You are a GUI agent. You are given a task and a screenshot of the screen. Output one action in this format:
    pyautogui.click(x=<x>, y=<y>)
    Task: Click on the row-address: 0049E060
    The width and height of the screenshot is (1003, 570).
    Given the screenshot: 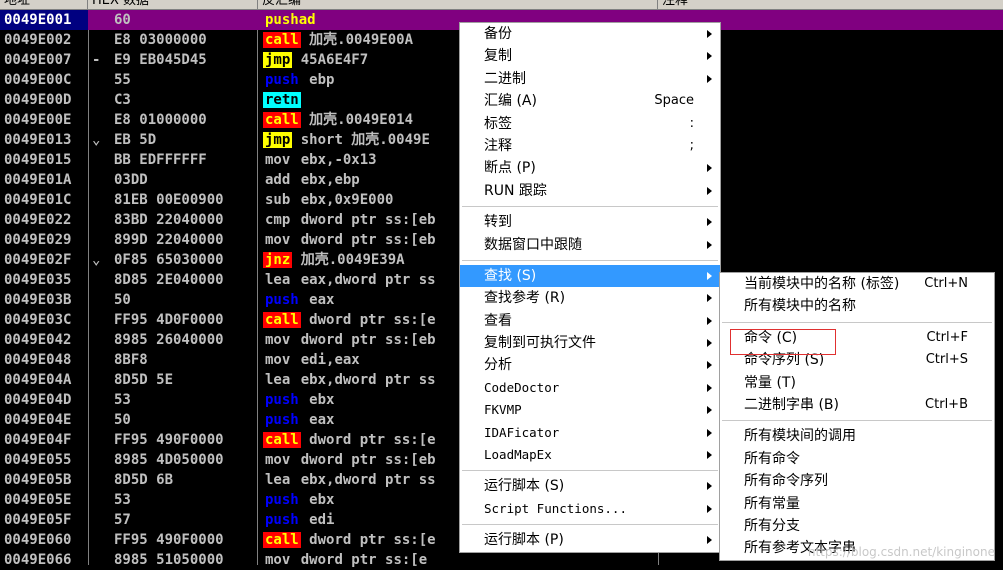 What is the action you would take?
    pyautogui.click(x=38, y=540)
    